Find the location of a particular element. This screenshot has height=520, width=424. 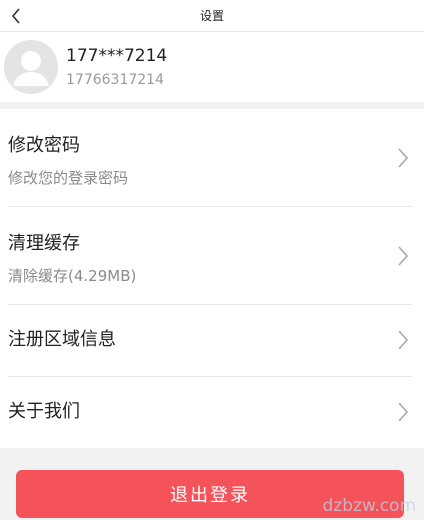

settings-item-subtitle: 清除缓存(4.29MB) is located at coordinates (72, 276).